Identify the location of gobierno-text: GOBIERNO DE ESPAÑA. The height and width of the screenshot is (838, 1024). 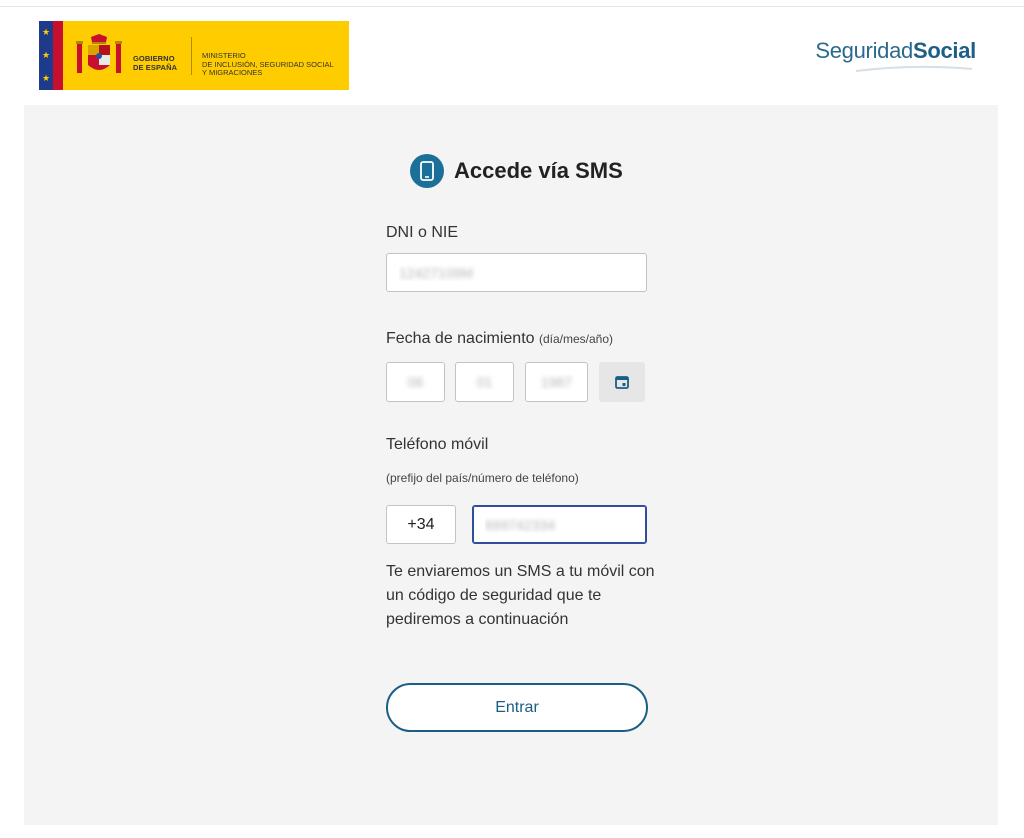
(155, 63).